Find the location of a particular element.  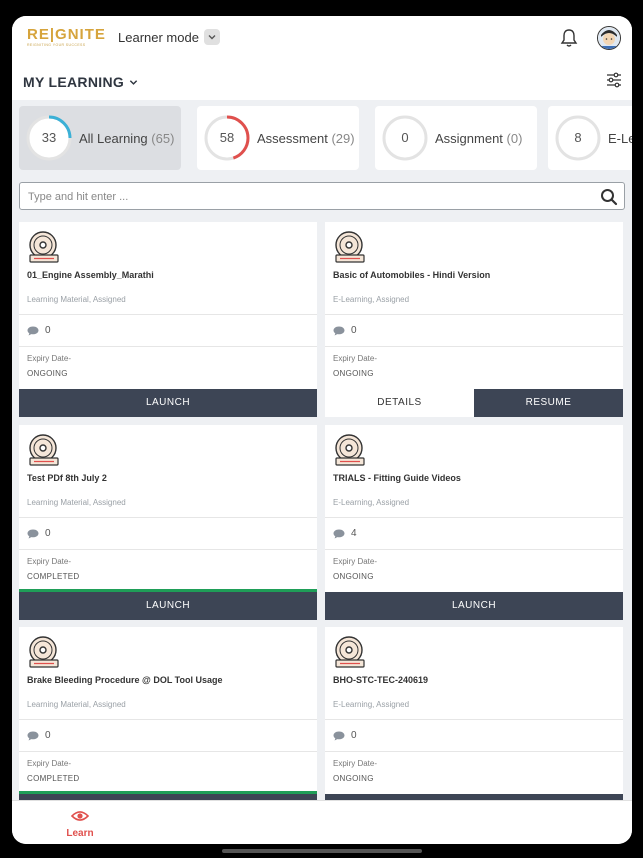

nav-learn-label: Learn is located at coordinates (80, 833).